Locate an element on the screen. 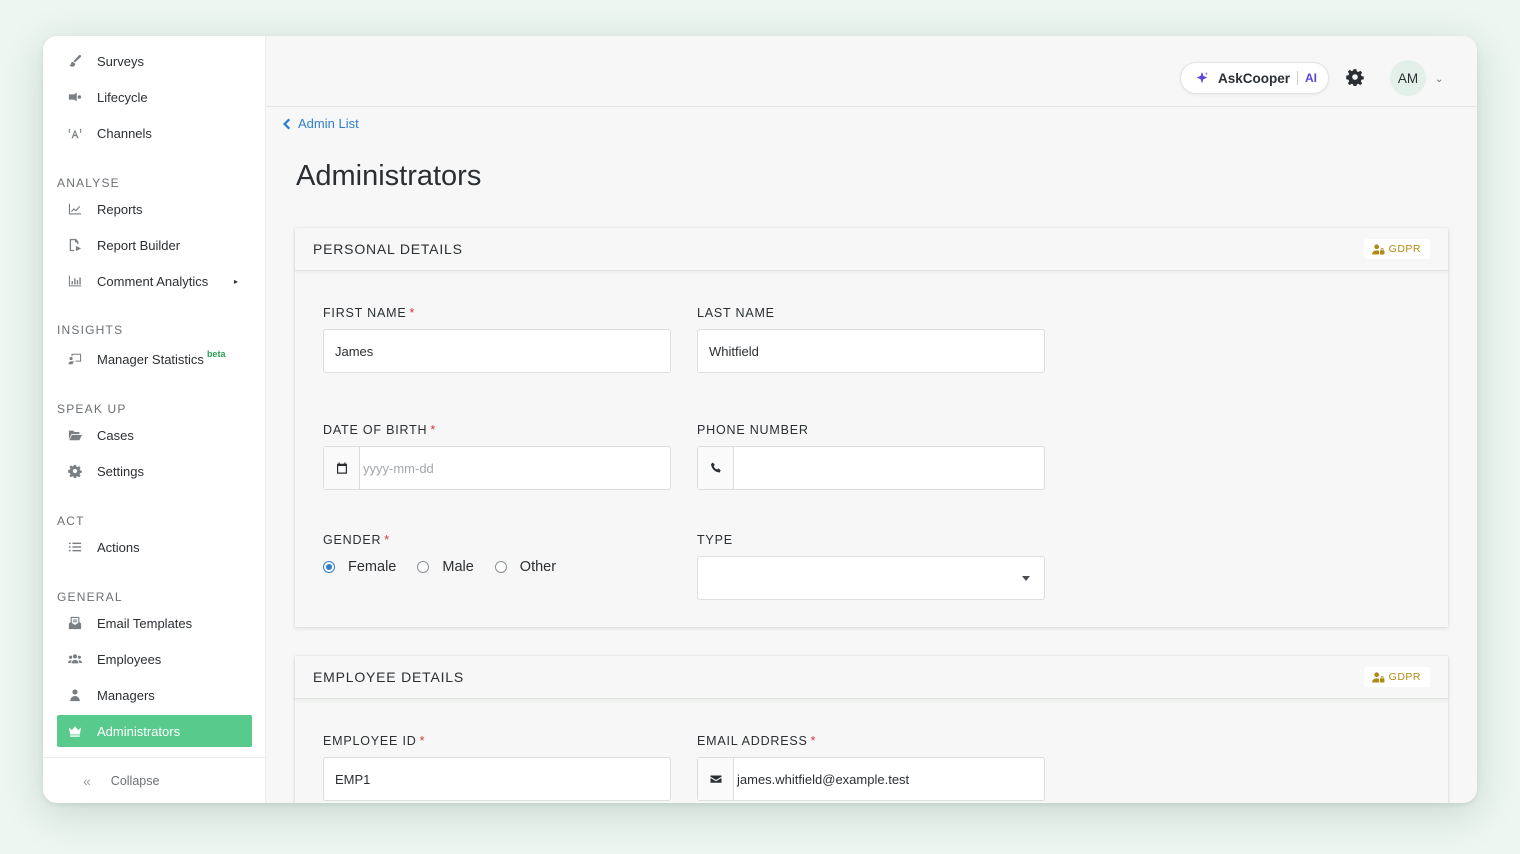 This screenshot has width=1520, height=854. first-name-label: FIRST NAME * is located at coordinates (369, 313).